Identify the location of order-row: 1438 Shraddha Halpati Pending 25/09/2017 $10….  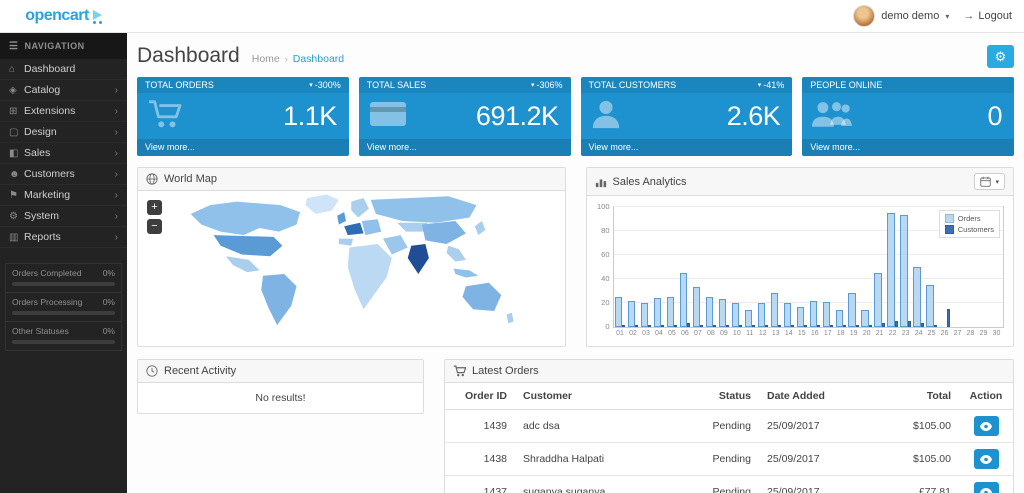
(729, 459).